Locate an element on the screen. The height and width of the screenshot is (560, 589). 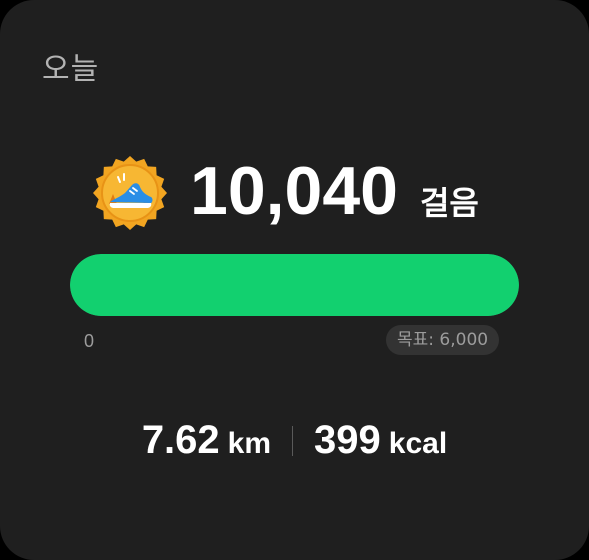
distance-unit: km is located at coordinates (249, 443).